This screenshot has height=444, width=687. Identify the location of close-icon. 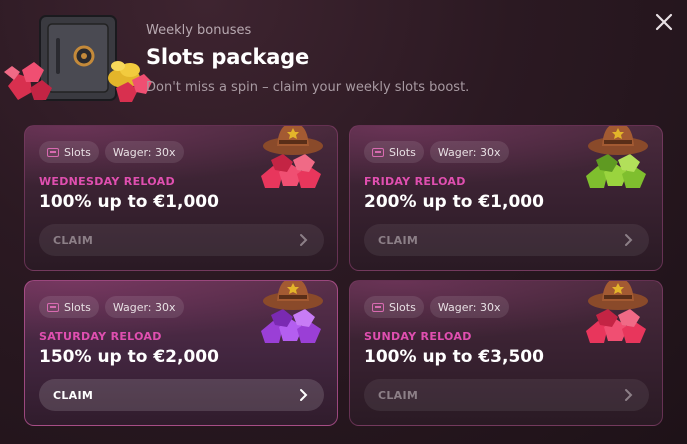
(664, 24).